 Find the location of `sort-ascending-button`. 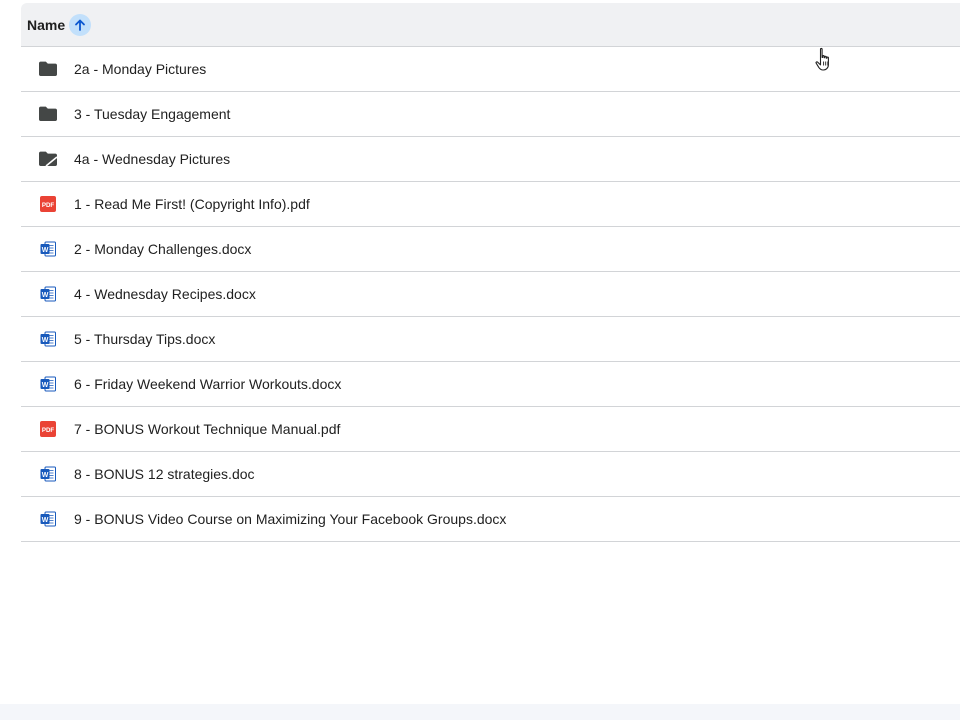

sort-ascending-button is located at coordinates (80, 24).